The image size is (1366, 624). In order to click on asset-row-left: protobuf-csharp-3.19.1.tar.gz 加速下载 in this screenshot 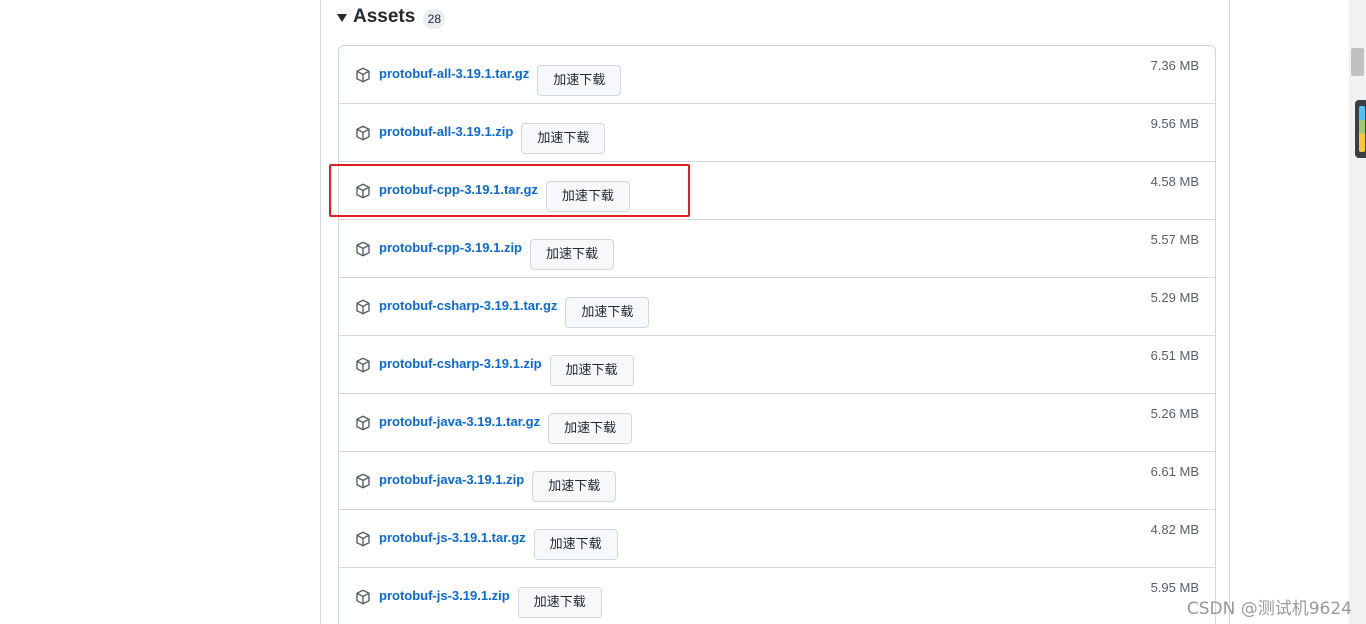, I will do `click(502, 309)`.